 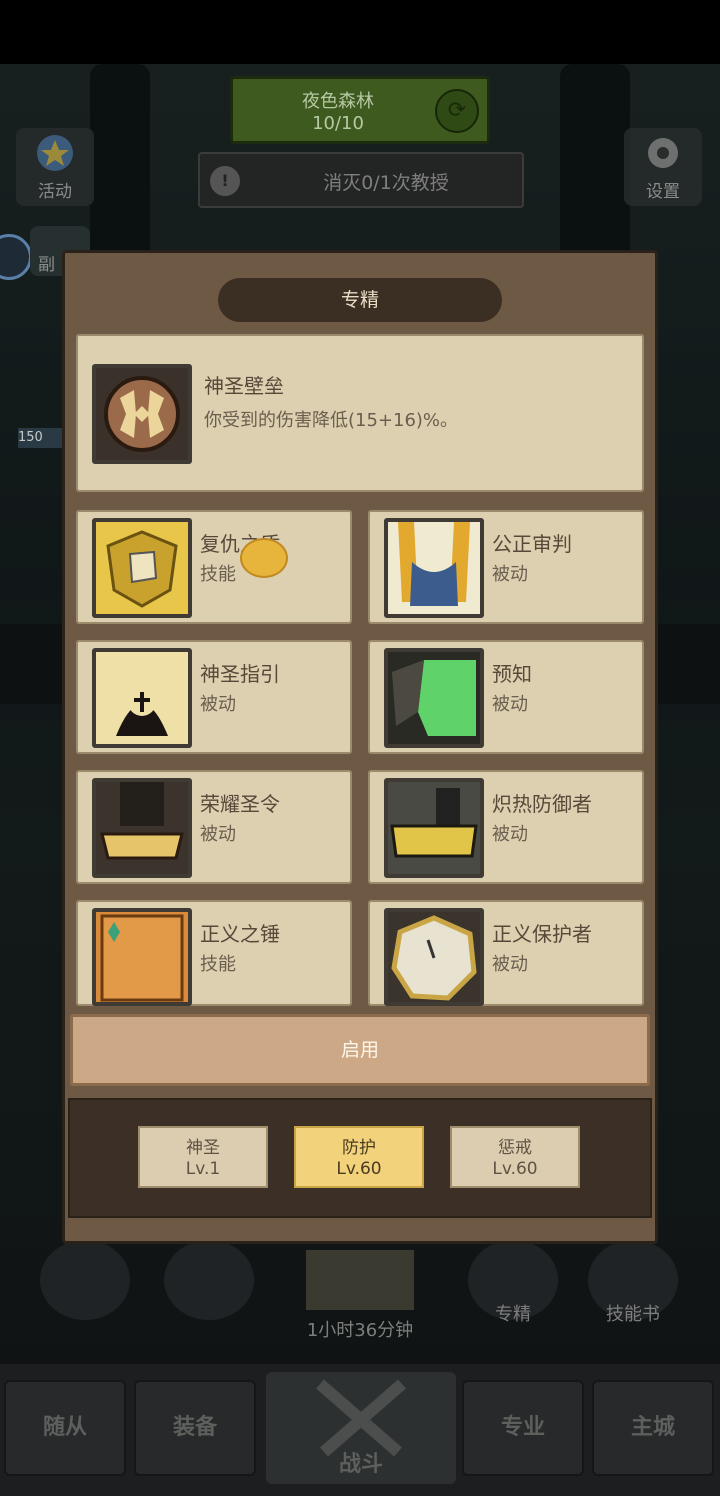 I want to click on spec-retribution-tab: 惩戒 Lv.60, so click(x=515, y=1157).